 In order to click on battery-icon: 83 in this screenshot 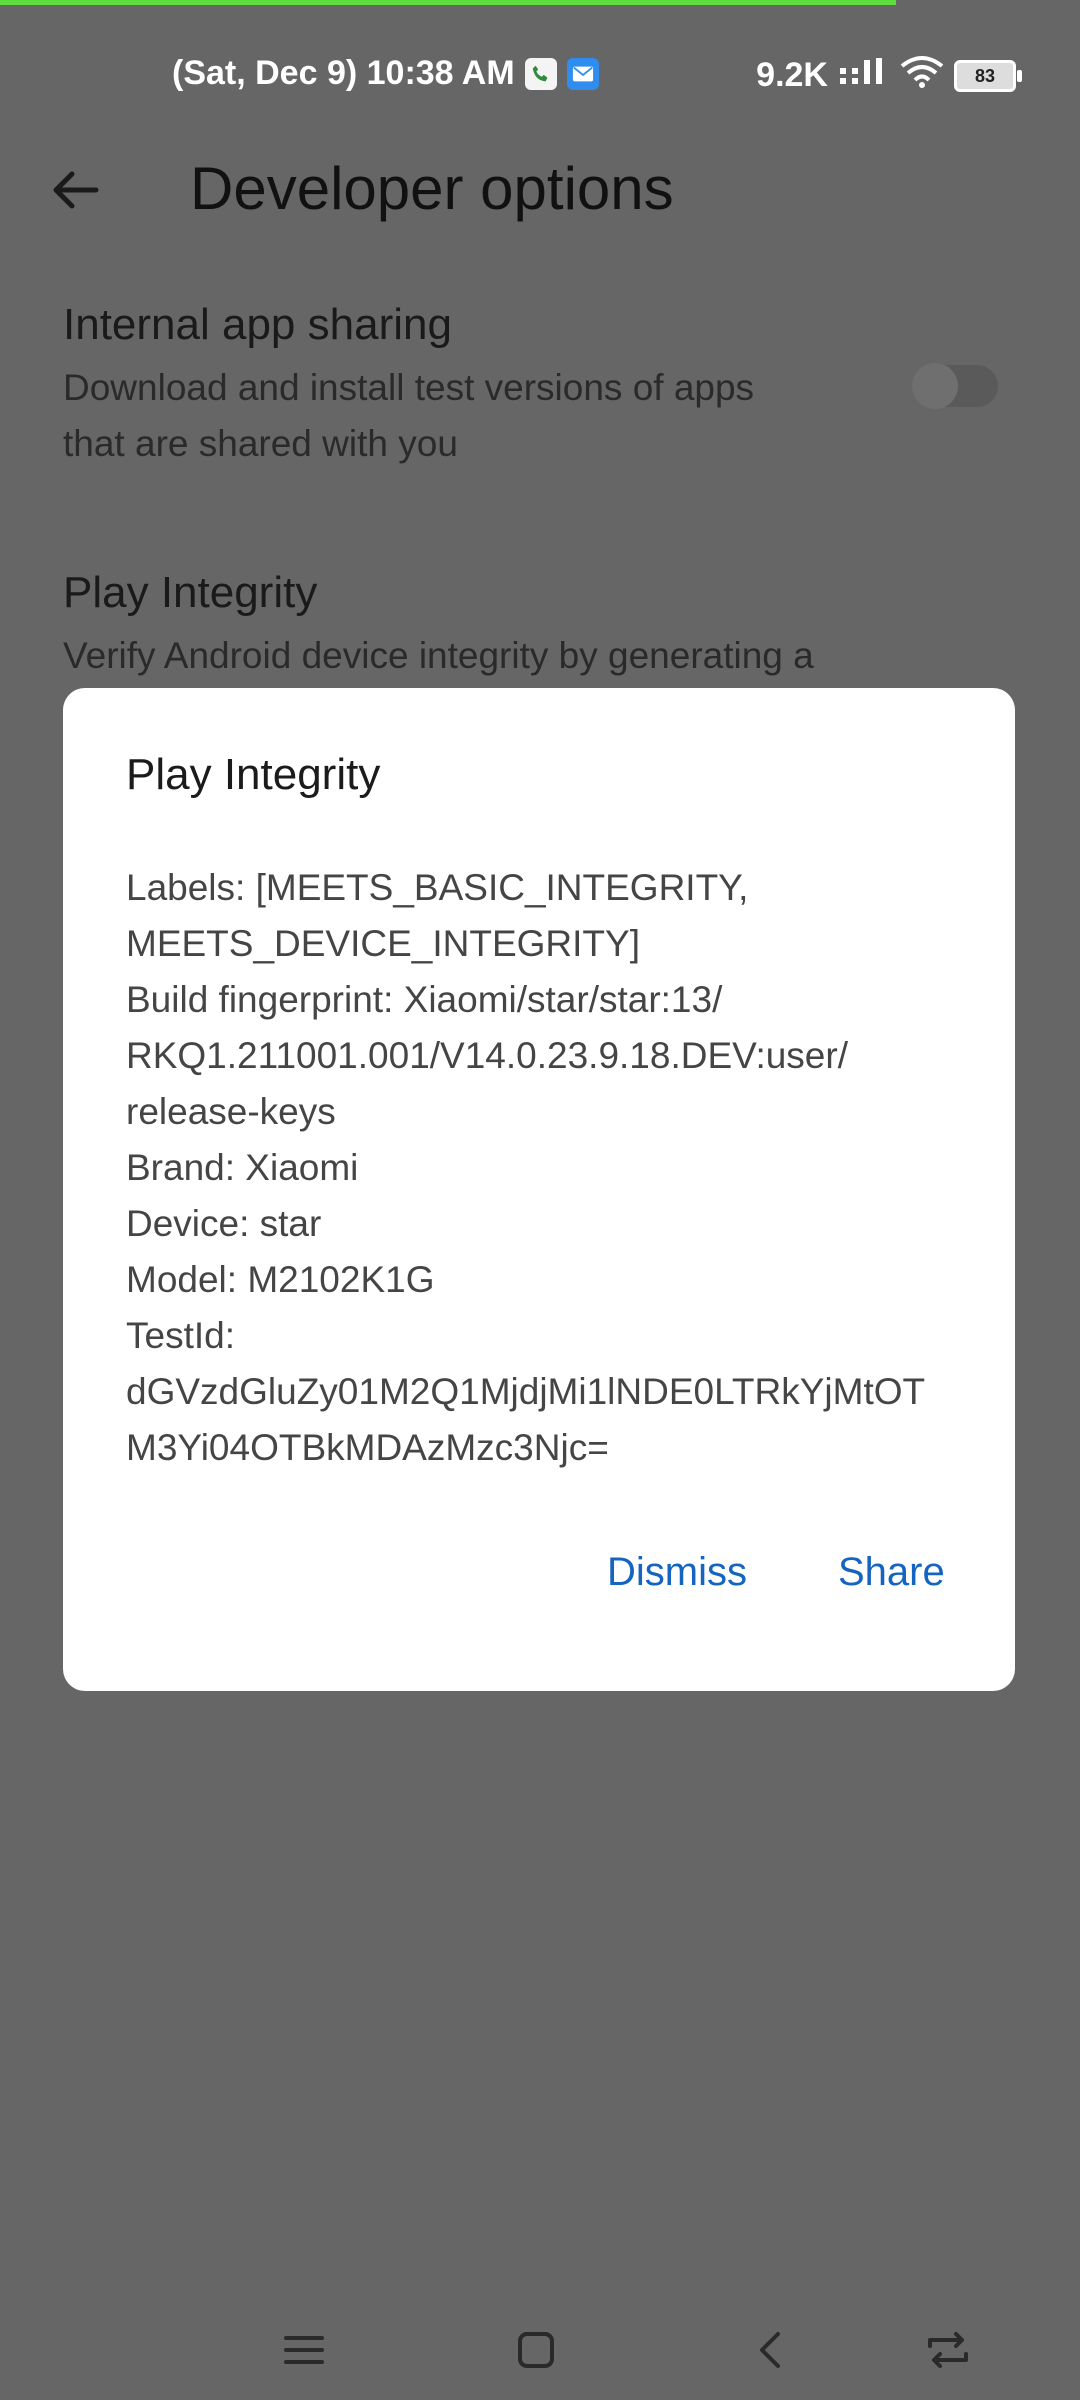, I will do `click(988, 75)`.